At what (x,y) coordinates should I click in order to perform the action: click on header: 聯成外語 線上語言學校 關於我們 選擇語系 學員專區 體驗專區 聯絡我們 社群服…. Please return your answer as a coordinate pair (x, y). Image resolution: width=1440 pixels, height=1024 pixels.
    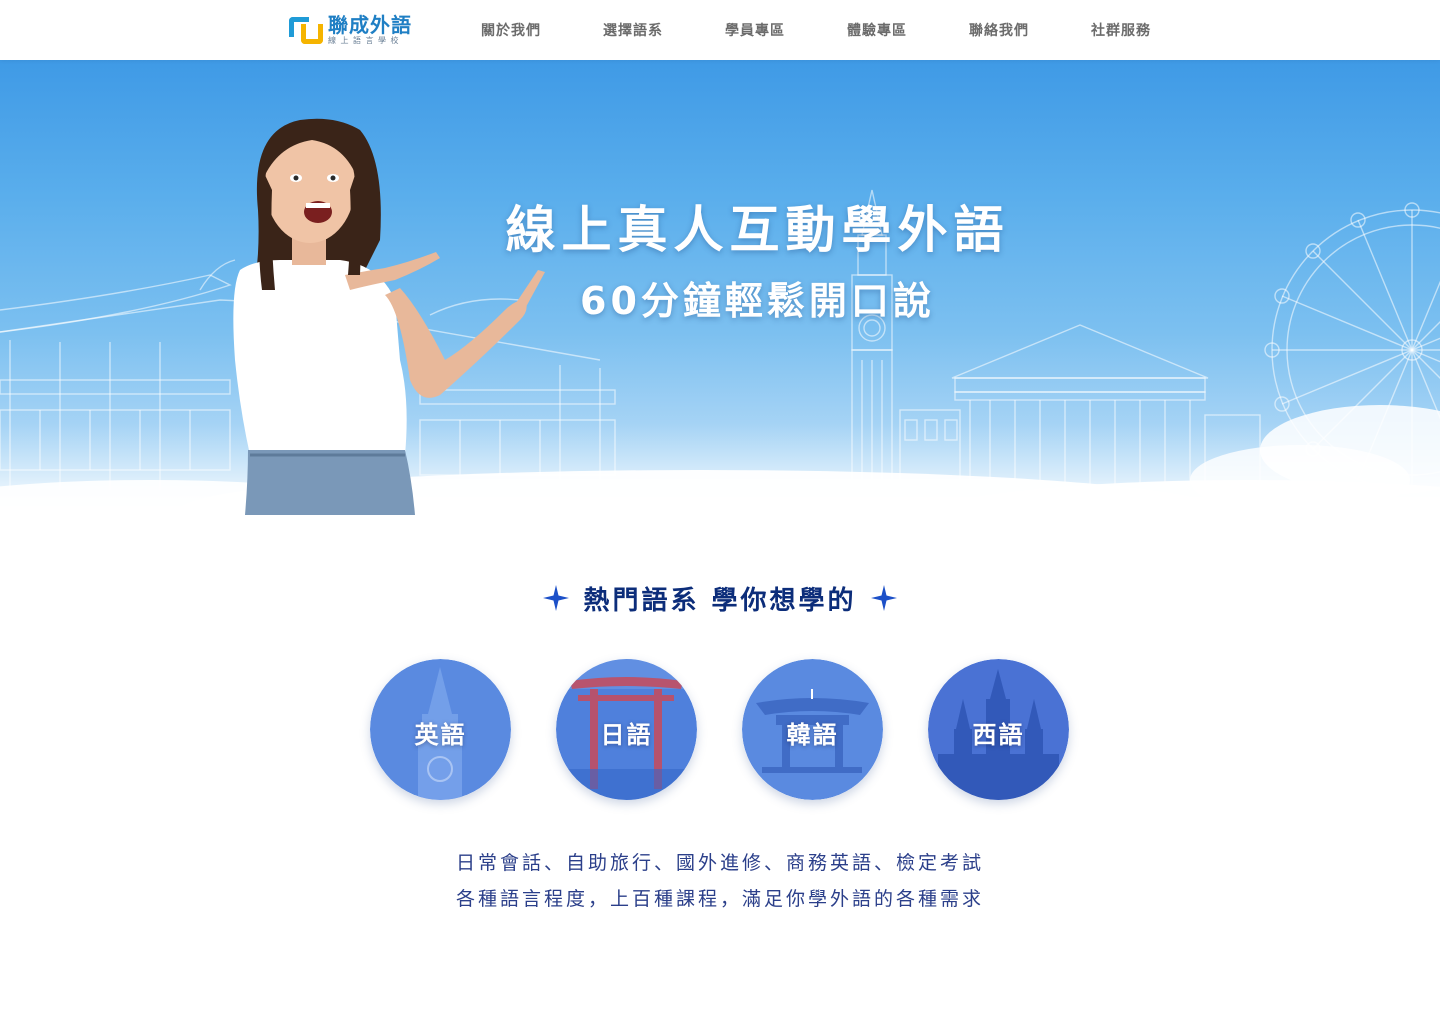
    Looking at the image, I should click on (720, 30).